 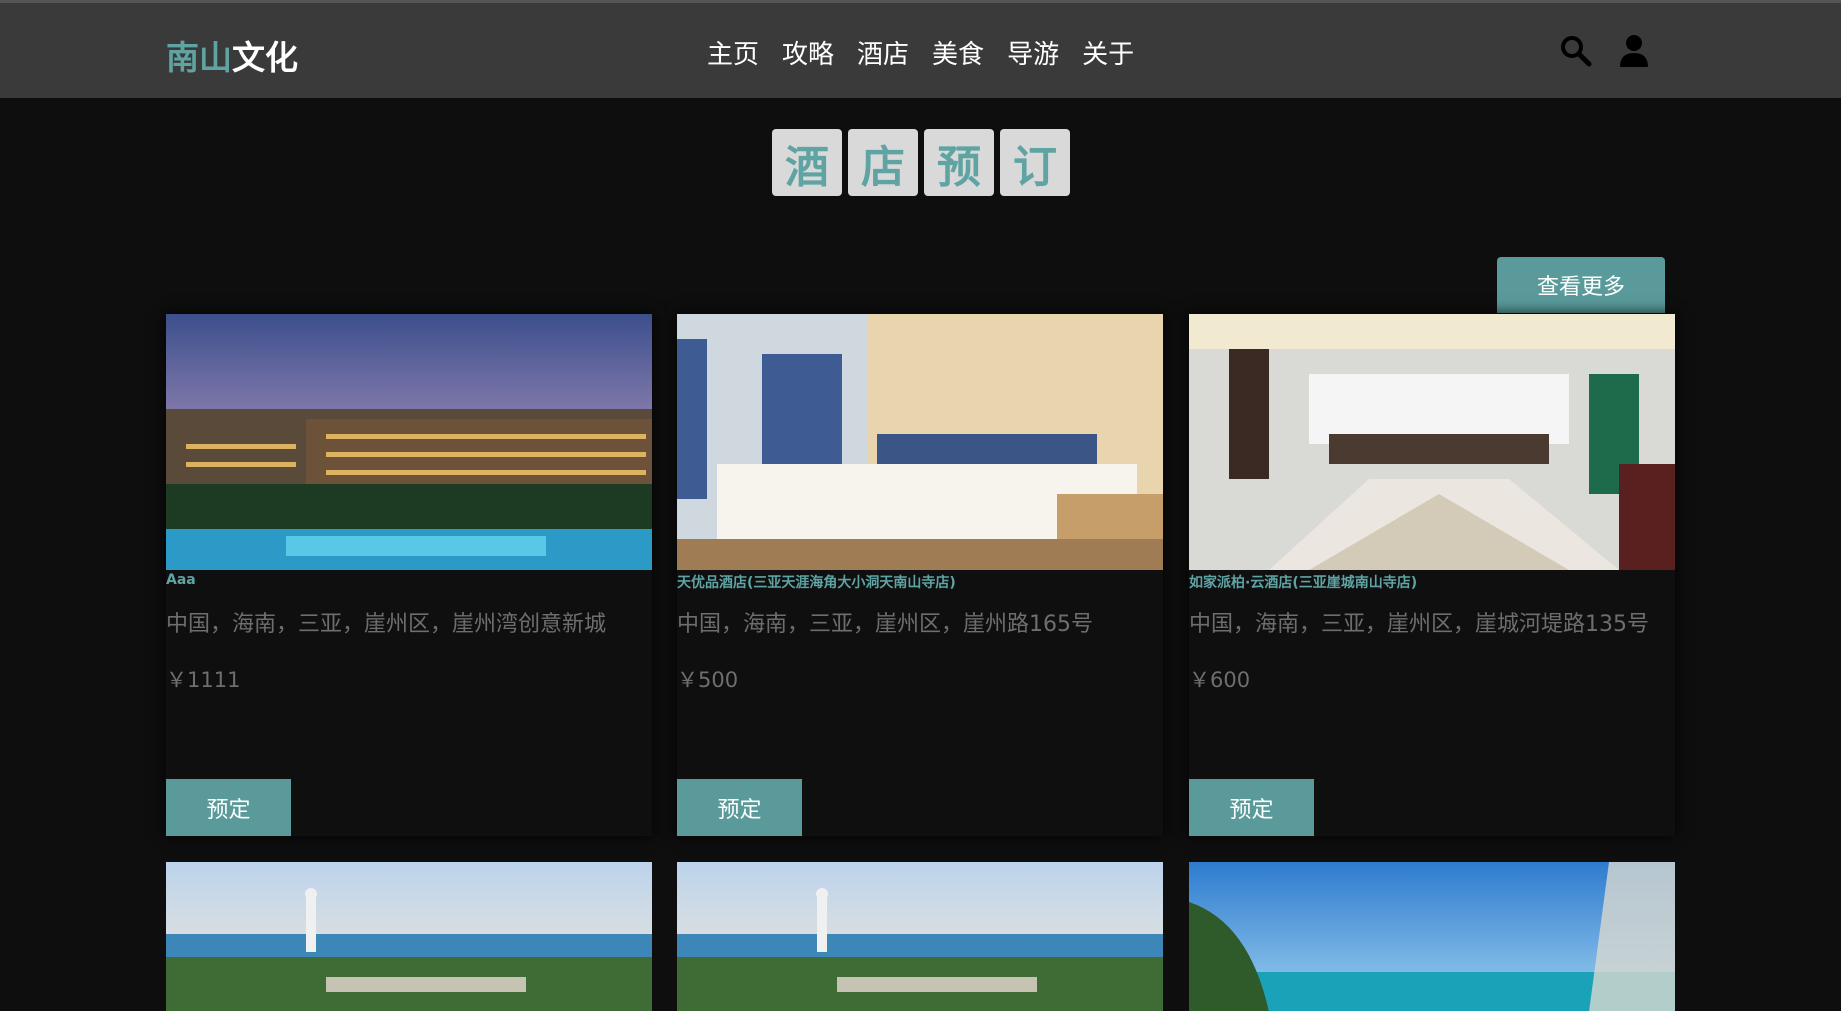 I want to click on heading-char: 订, so click(x=1035, y=162).